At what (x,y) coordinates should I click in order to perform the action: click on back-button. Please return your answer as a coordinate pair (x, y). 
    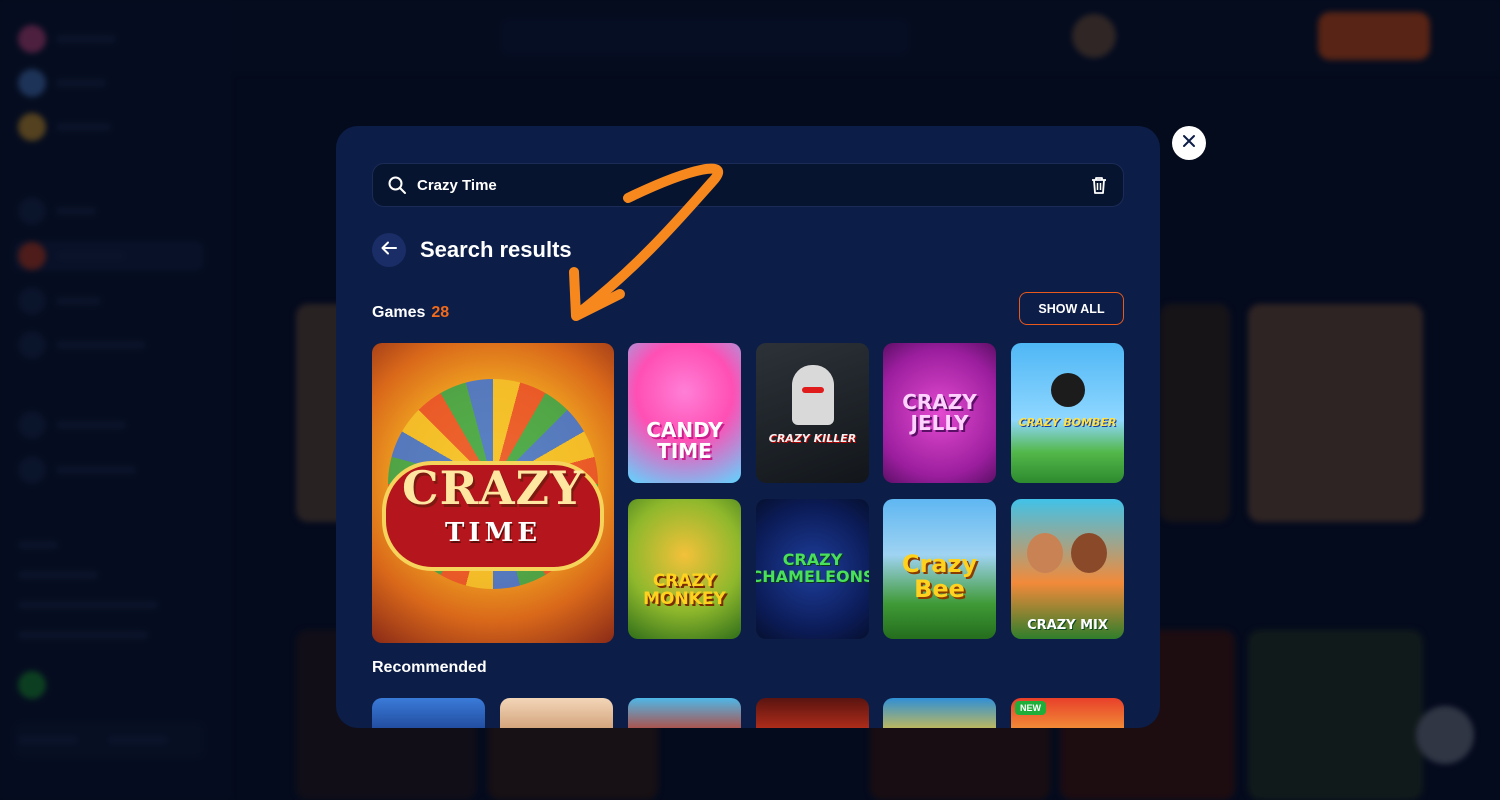
    Looking at the image, I should click on (389, 250).